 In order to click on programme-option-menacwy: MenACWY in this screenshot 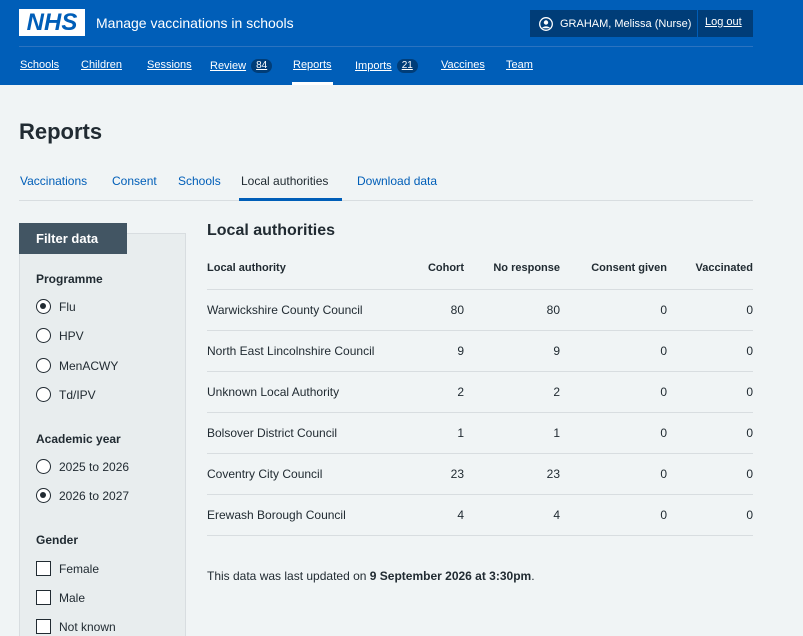, I will do `click(77, 365)`.